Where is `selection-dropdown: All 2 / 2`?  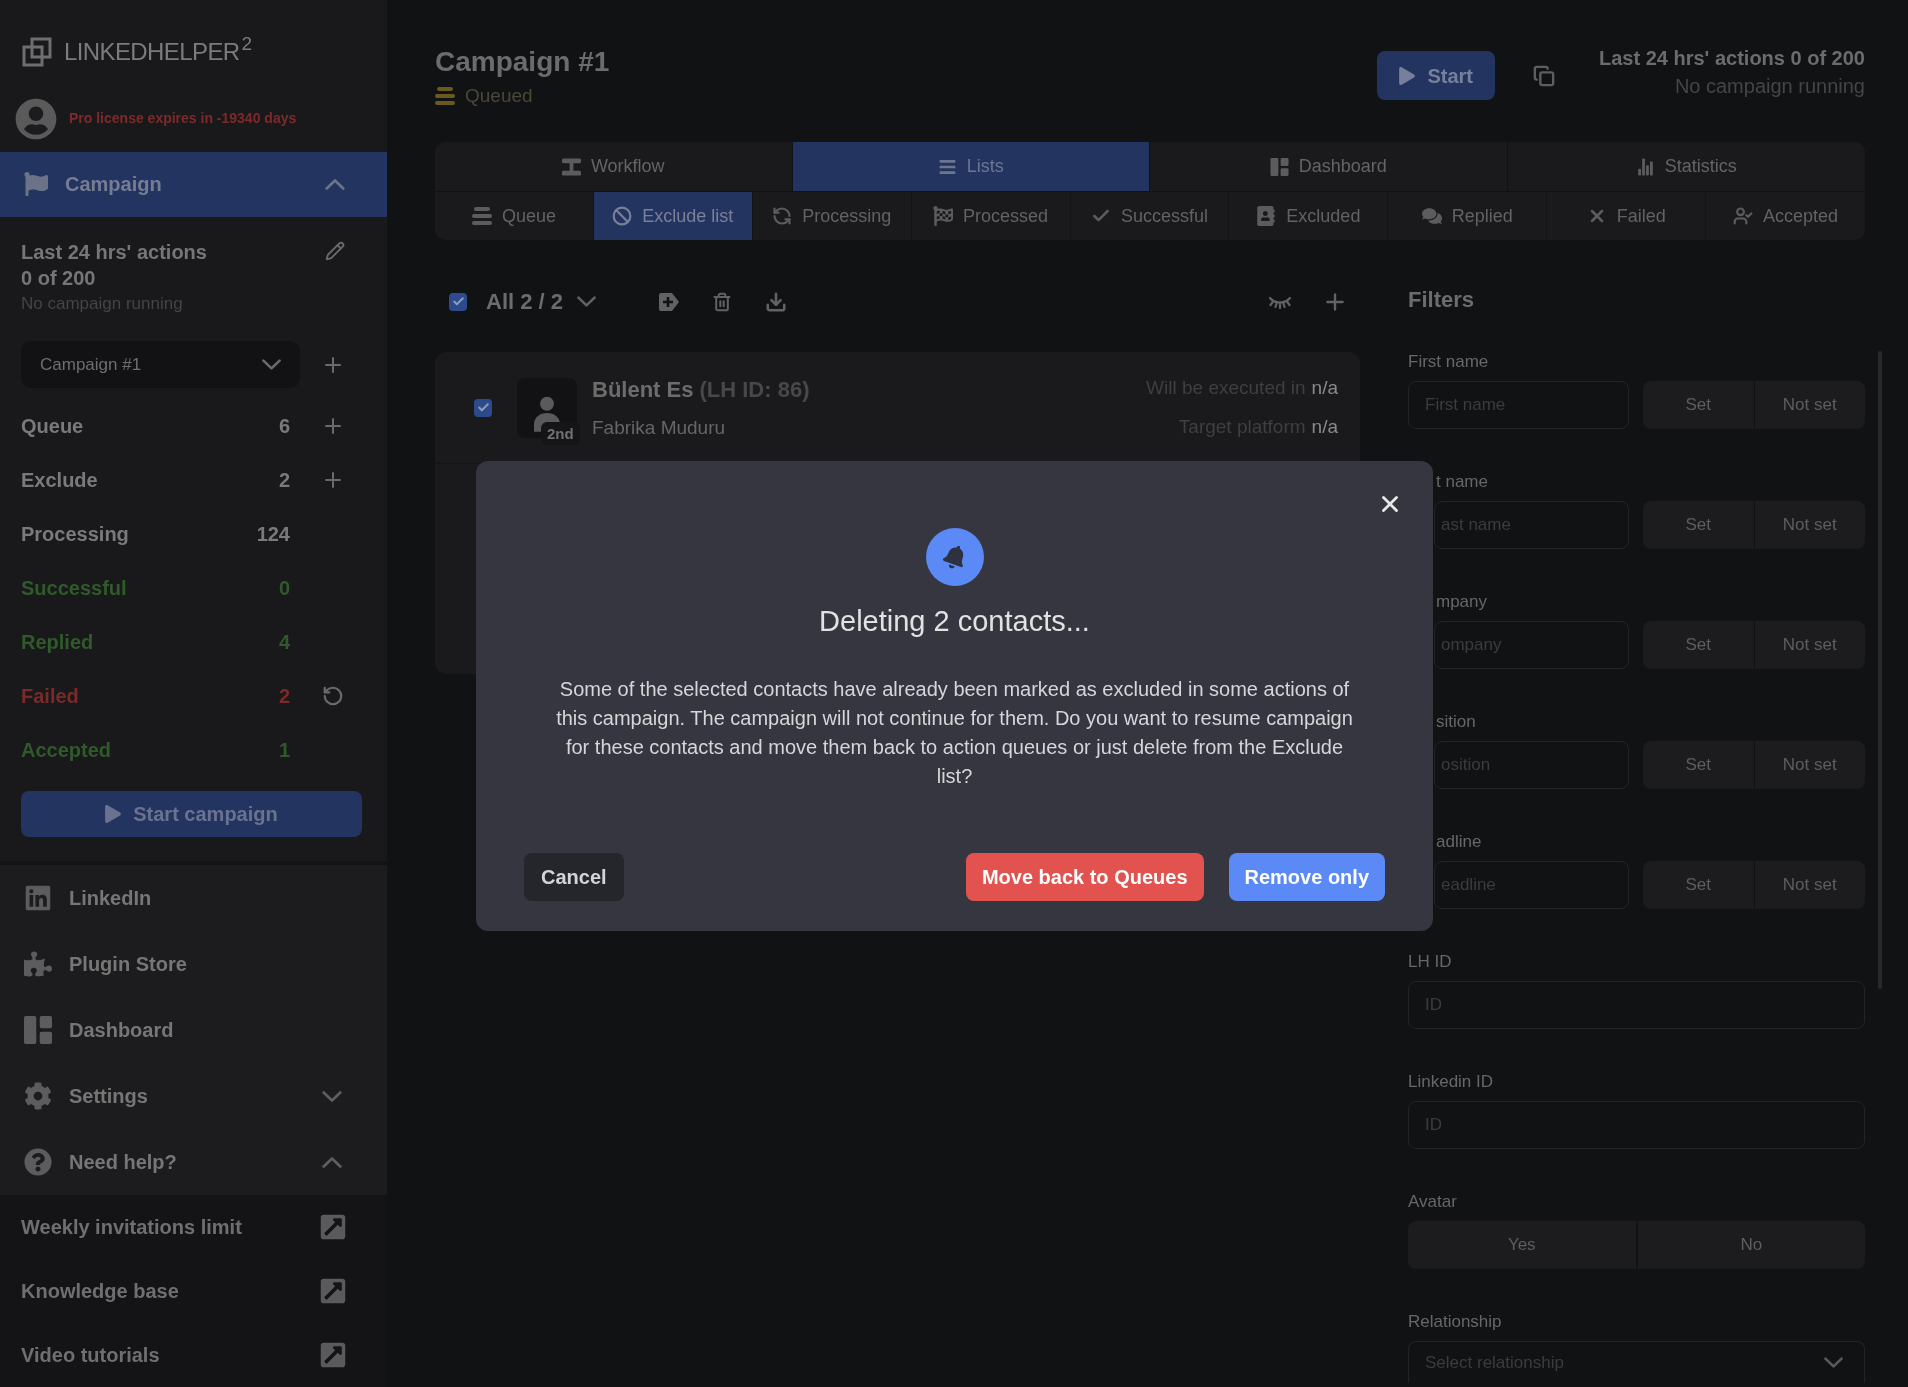
selection-dropdown: All 2 / 2 is located at coordinates (541, 301).